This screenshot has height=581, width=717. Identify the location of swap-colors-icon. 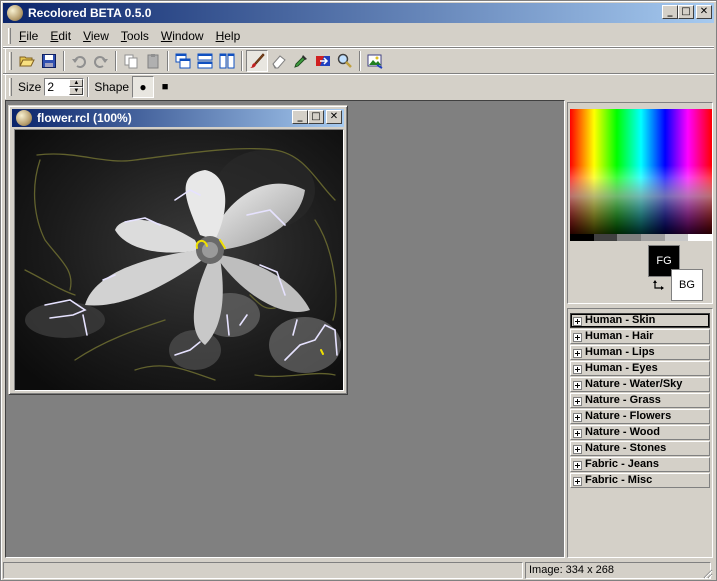
(660, 287).